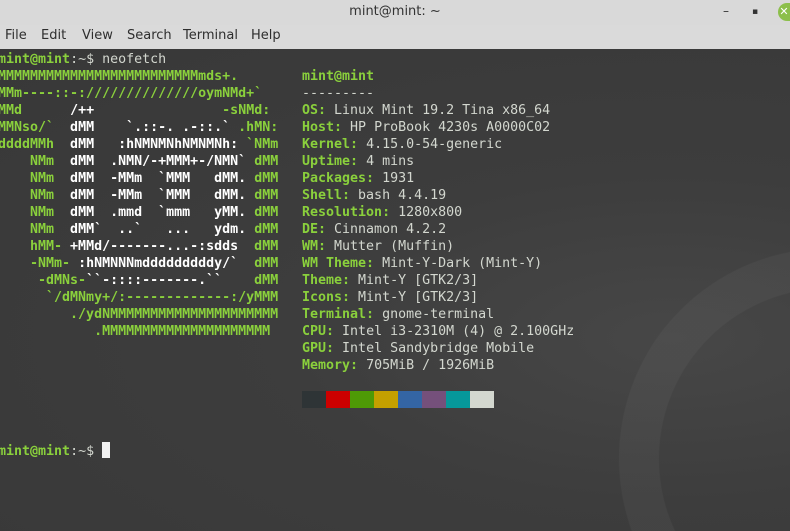  Describe the element at coordinates (398, 178) in the screenshot. I see `info-value: 1931` at that location.